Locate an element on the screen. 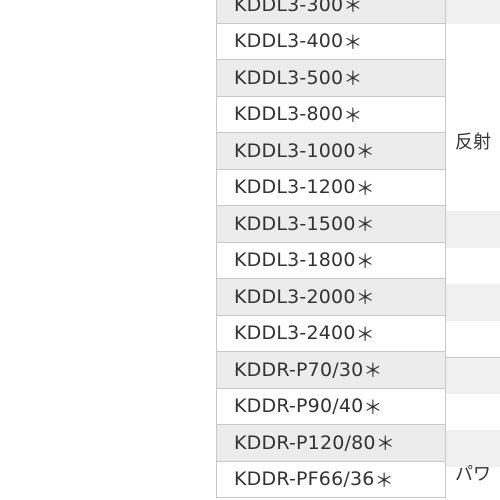 The width and height of the screenshot is (500, 500). group-label-reflective-text: 反射 is located at coordinates (473, 142).